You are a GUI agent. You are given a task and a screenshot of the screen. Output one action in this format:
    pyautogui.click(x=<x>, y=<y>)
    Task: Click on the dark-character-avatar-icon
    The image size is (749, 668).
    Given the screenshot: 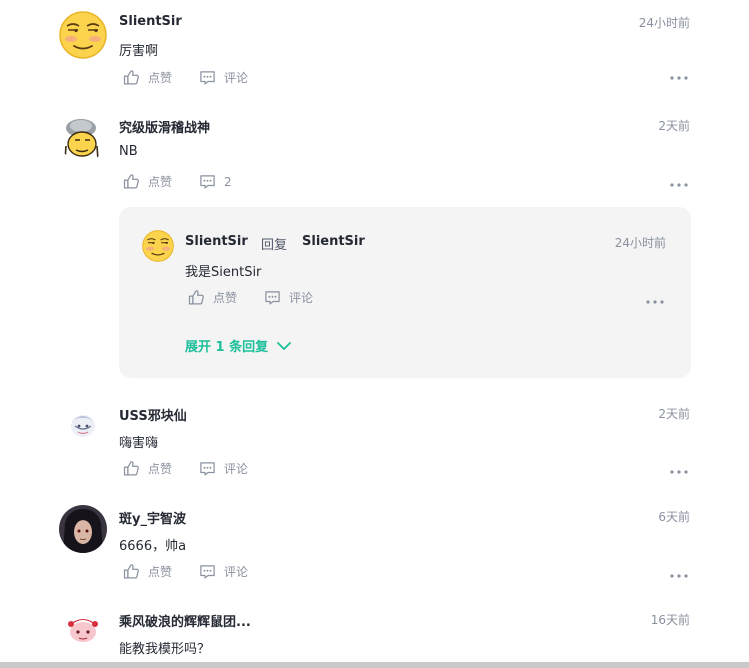 What is the action you would take?
    pyautogui.click(x=83, y=529)
    